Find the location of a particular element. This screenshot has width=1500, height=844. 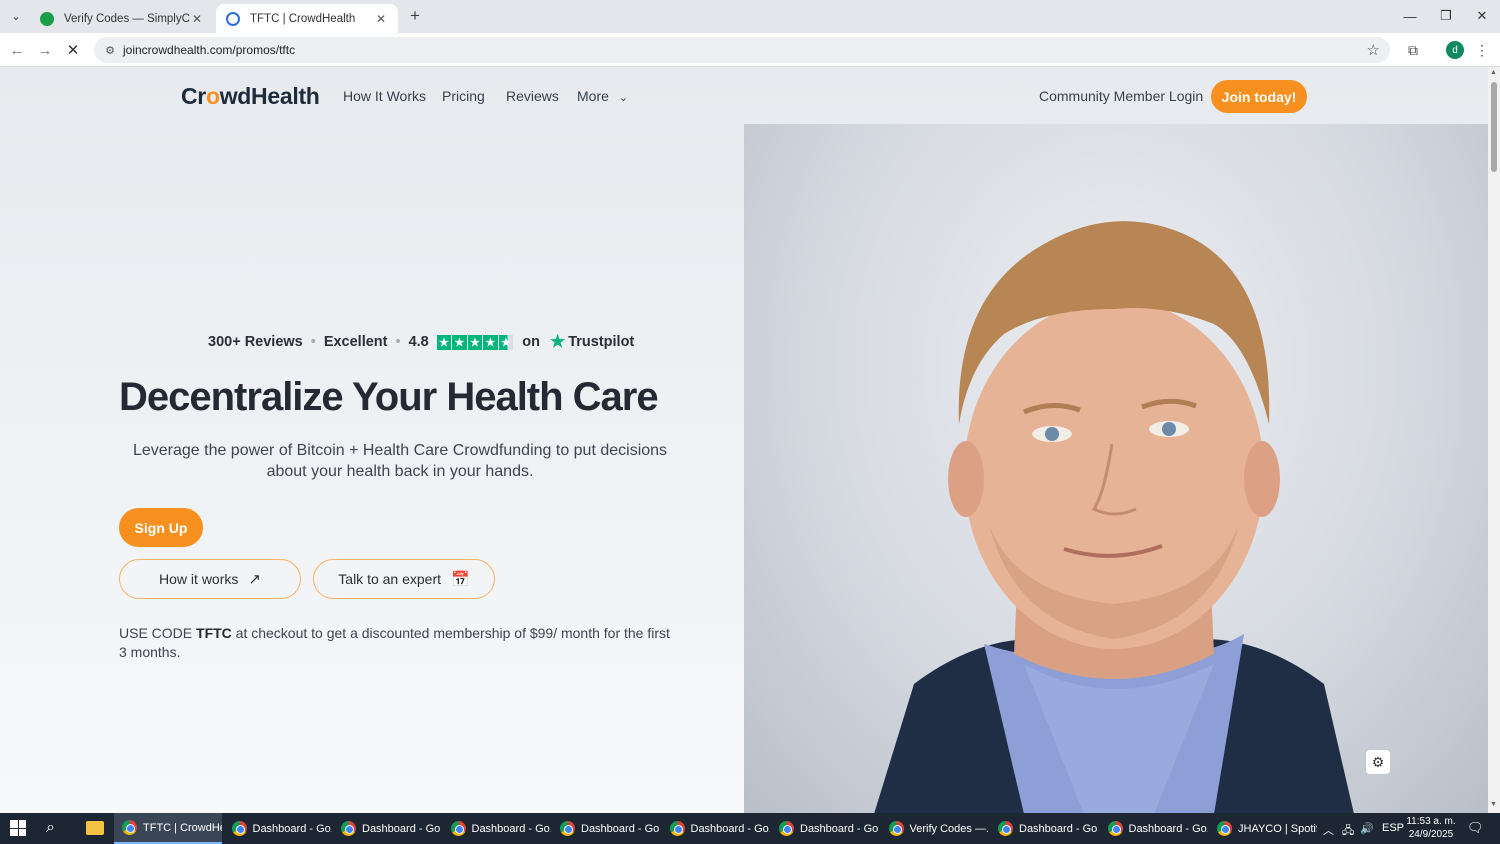

tab-simplycodes: Verify Codes — SimplyCodes ✕ is located at coordinates (122, 18).